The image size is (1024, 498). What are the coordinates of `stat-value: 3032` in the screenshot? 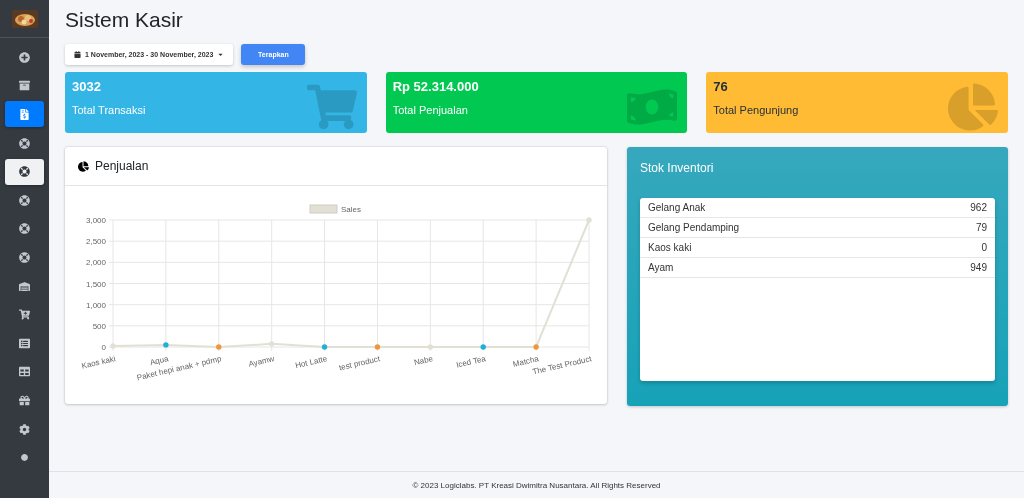 It's located at (87, 86).